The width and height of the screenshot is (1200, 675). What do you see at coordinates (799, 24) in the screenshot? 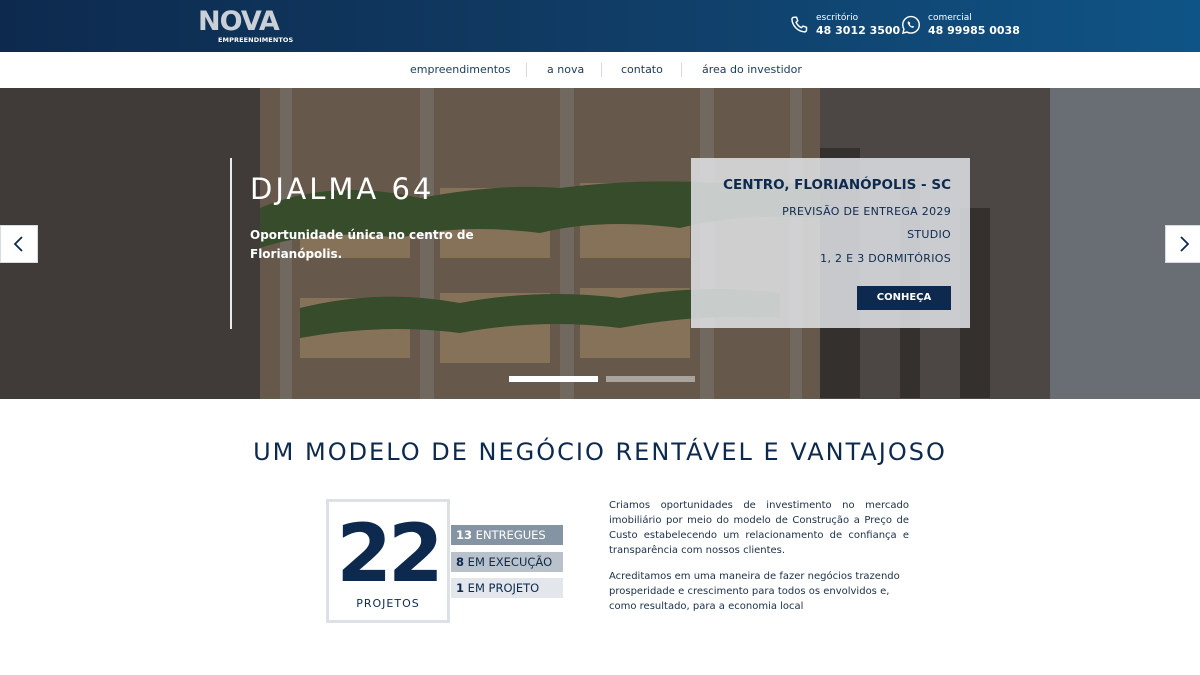
I see `phone-icon` at bounding box center [799, 24].